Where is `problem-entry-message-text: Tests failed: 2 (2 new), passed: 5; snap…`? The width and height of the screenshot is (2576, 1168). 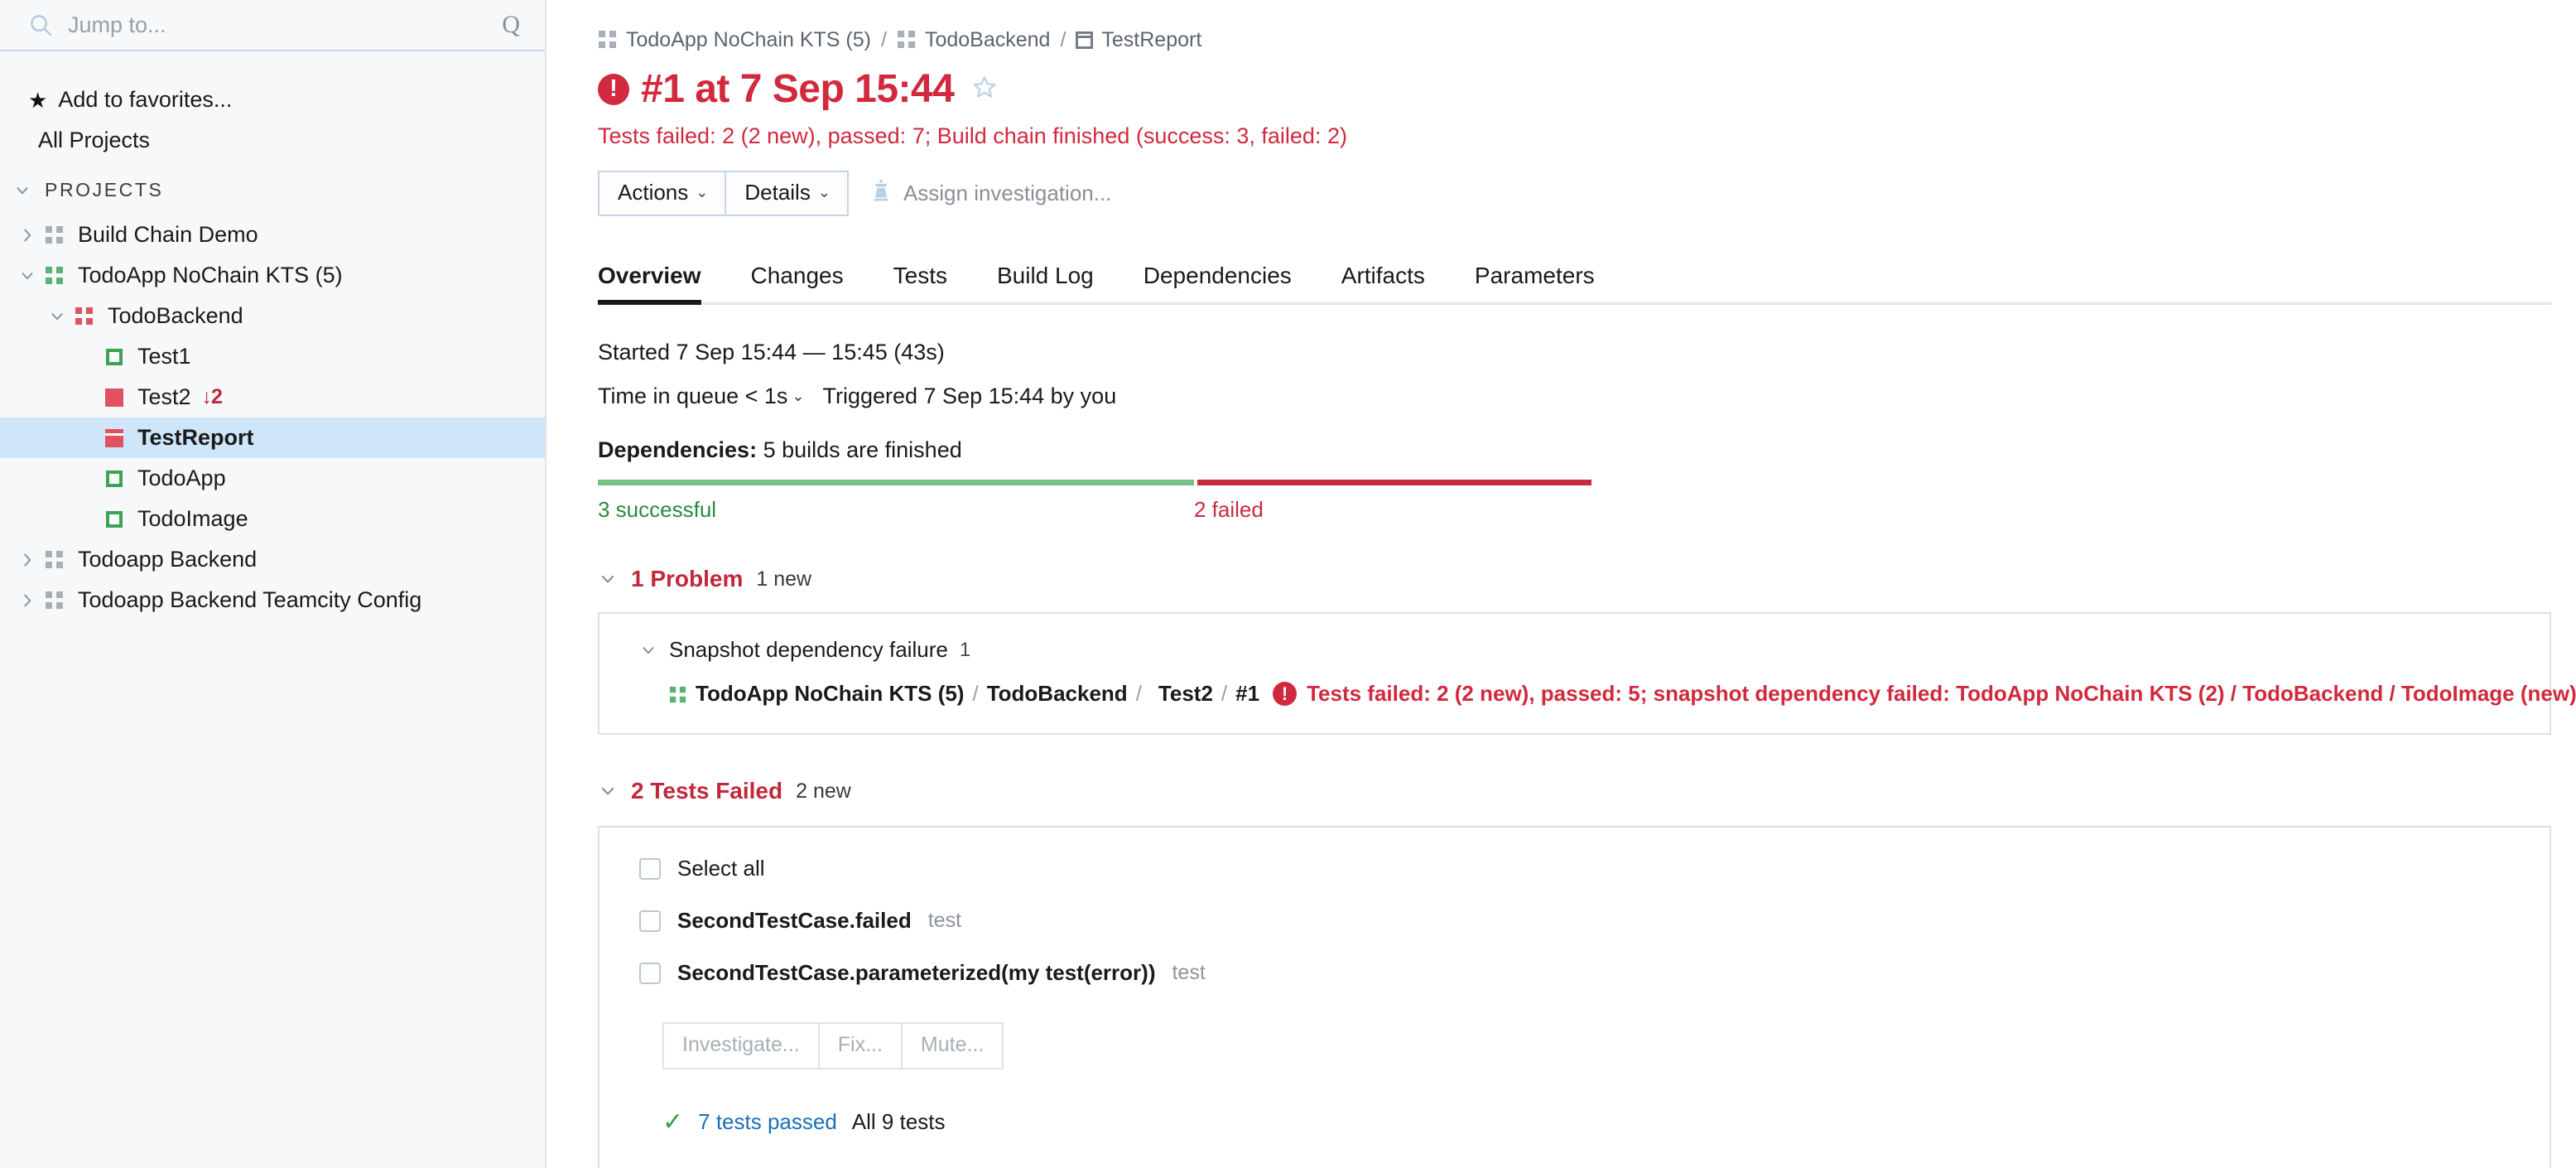 problem-entry-message-text: Tests failed: 2 (2 new), passed: 5; snap… is located at coordinates (1941, 694).